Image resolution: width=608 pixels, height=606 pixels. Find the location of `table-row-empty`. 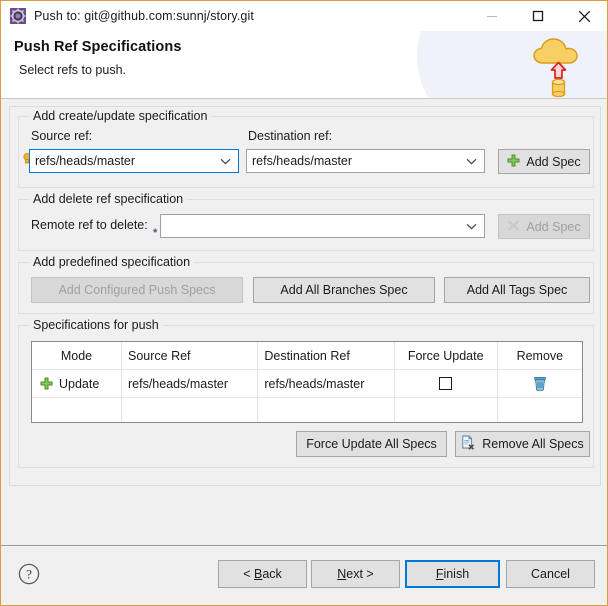

table-row-empty is located at coordinates (307, 410).